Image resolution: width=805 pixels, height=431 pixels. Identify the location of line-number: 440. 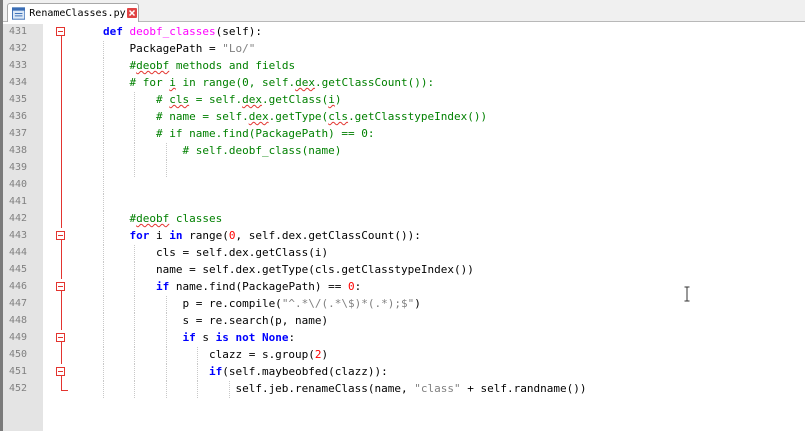
(18, 184).